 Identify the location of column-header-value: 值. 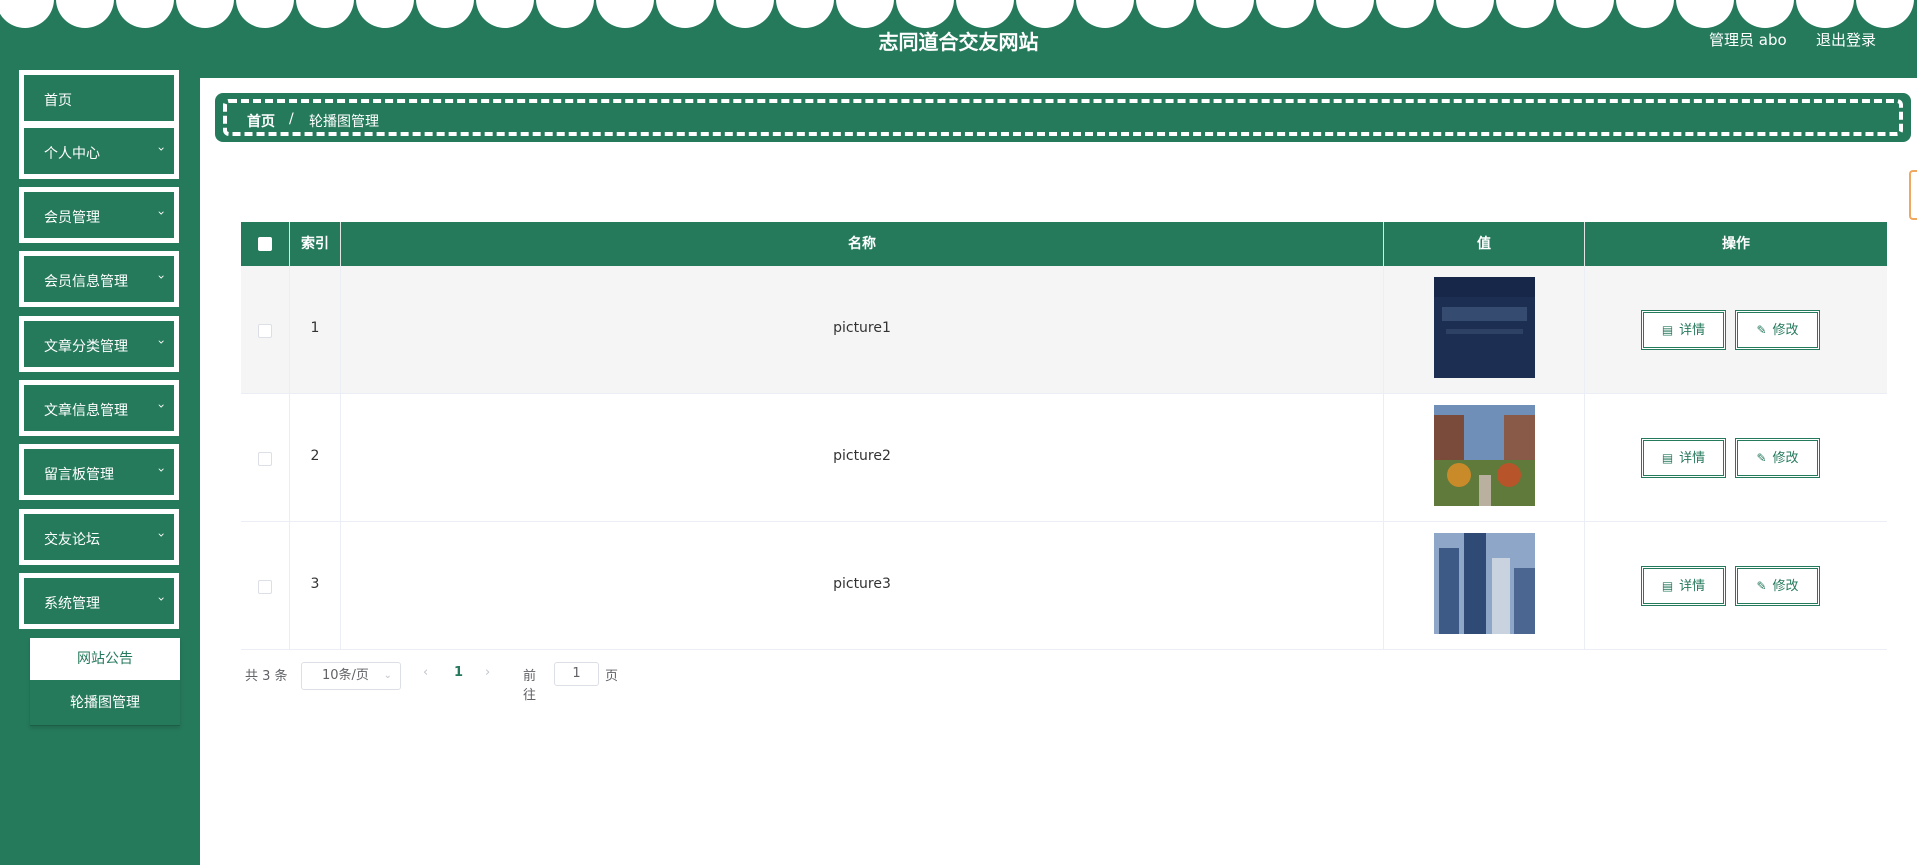
(1484, 244).